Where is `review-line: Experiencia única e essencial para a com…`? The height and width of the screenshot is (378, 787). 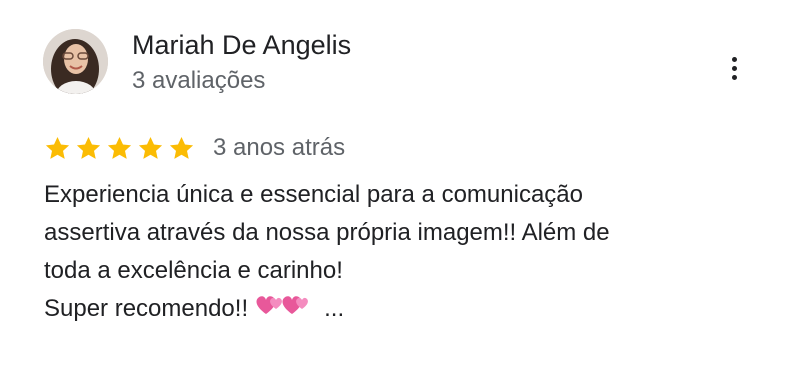 review-line: Experiencia única e essencial para a com… is located at coordinates (313, 194).